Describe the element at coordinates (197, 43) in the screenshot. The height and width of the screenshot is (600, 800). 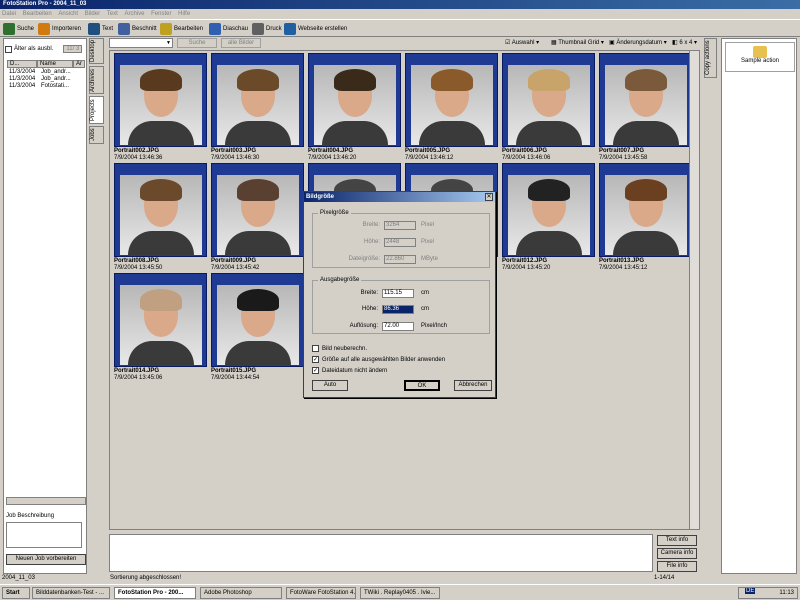
I see `search-button: Suche` at that location.